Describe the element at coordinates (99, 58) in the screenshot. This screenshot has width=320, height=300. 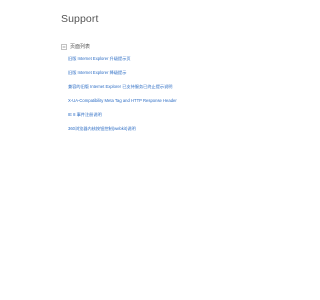
I see `page-link-ie-upgrade: 旧版 Internet Explorer 升级提示页` at that location.